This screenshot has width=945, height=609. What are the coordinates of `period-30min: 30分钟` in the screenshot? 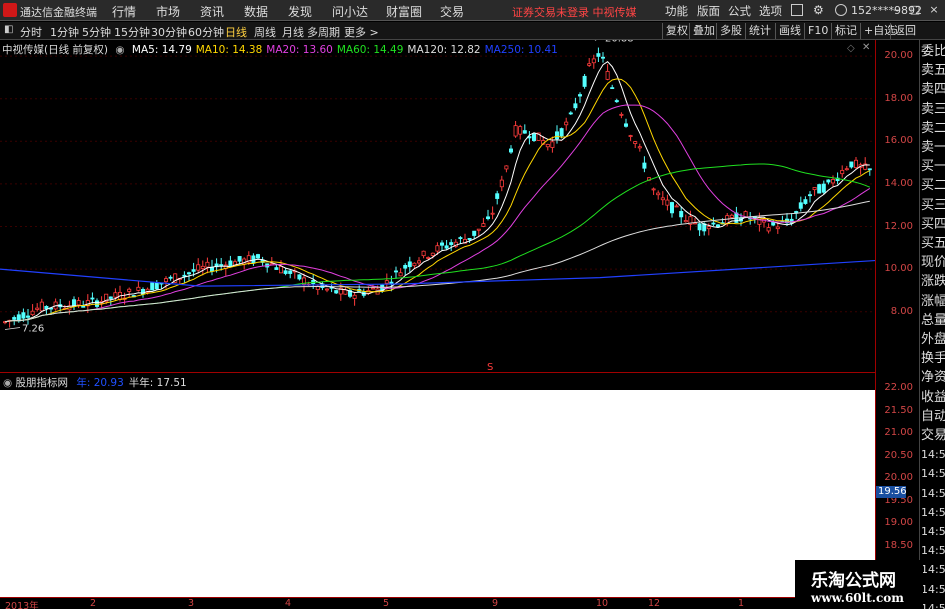 It's located at (169, 32).